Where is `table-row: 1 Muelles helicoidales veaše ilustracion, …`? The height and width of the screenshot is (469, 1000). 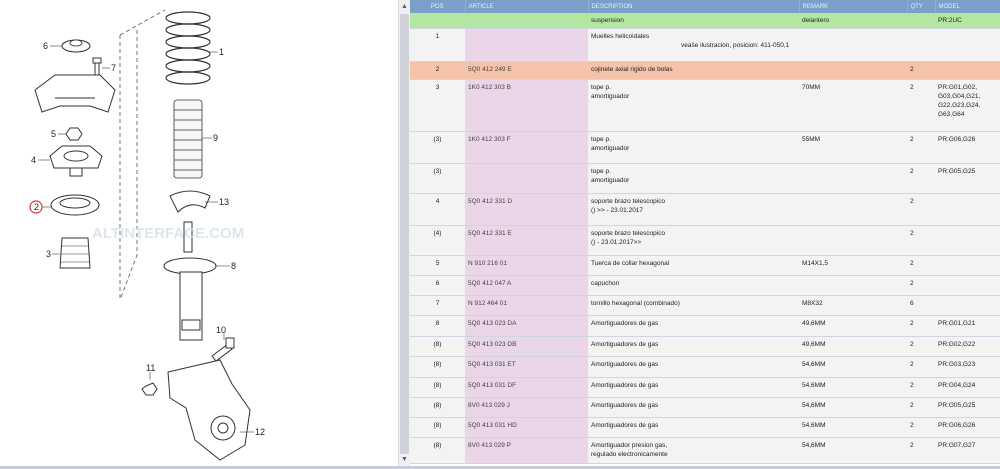
table-row: 1 Muelles helicoidales veaše ilustracion, … is located at coordinates (705, 45).